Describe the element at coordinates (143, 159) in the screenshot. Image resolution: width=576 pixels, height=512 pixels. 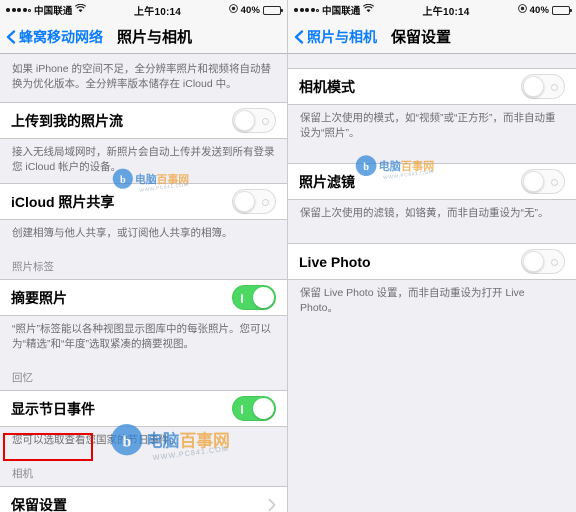
I see `my-photo-stream-note: 接入无线局域网时，新照片会自动上传并发送到所有登录您 iCloud 帐户的设备。` at that location.